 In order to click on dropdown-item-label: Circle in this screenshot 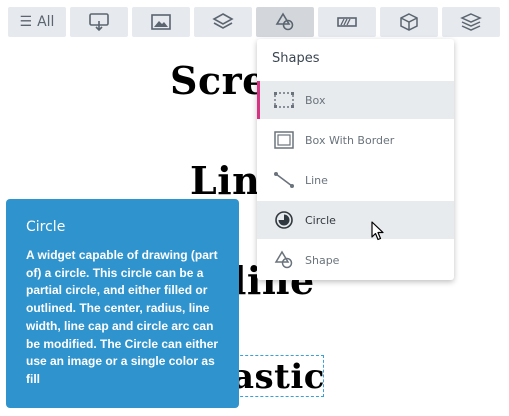, I will do `click(320, 220)`.